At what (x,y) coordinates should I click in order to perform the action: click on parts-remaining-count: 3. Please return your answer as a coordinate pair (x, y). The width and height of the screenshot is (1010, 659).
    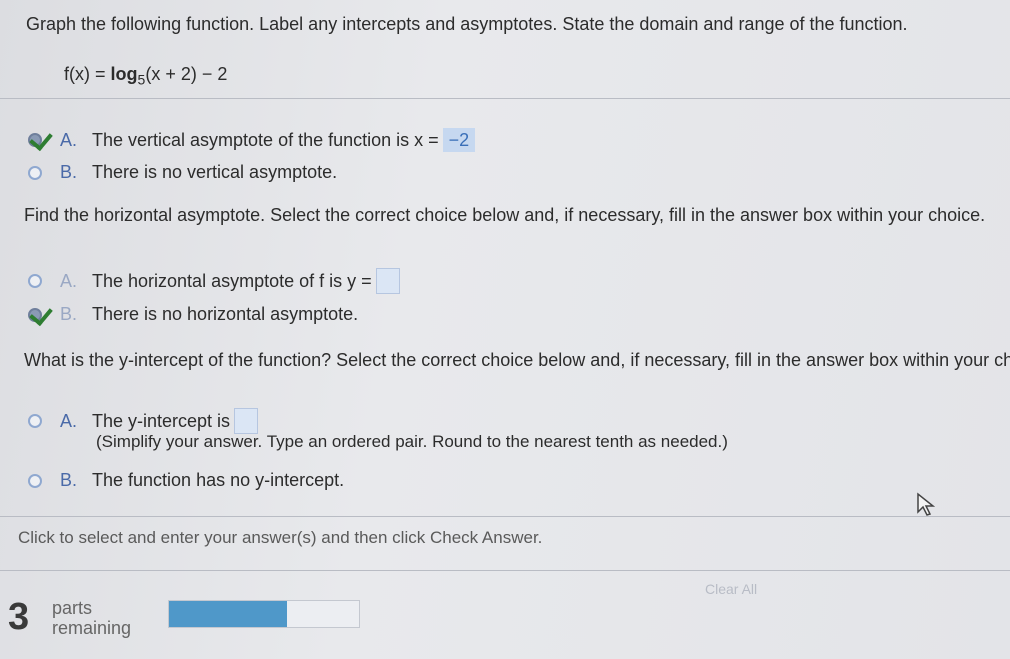
    Looking at the image, I should click on (19, 617).